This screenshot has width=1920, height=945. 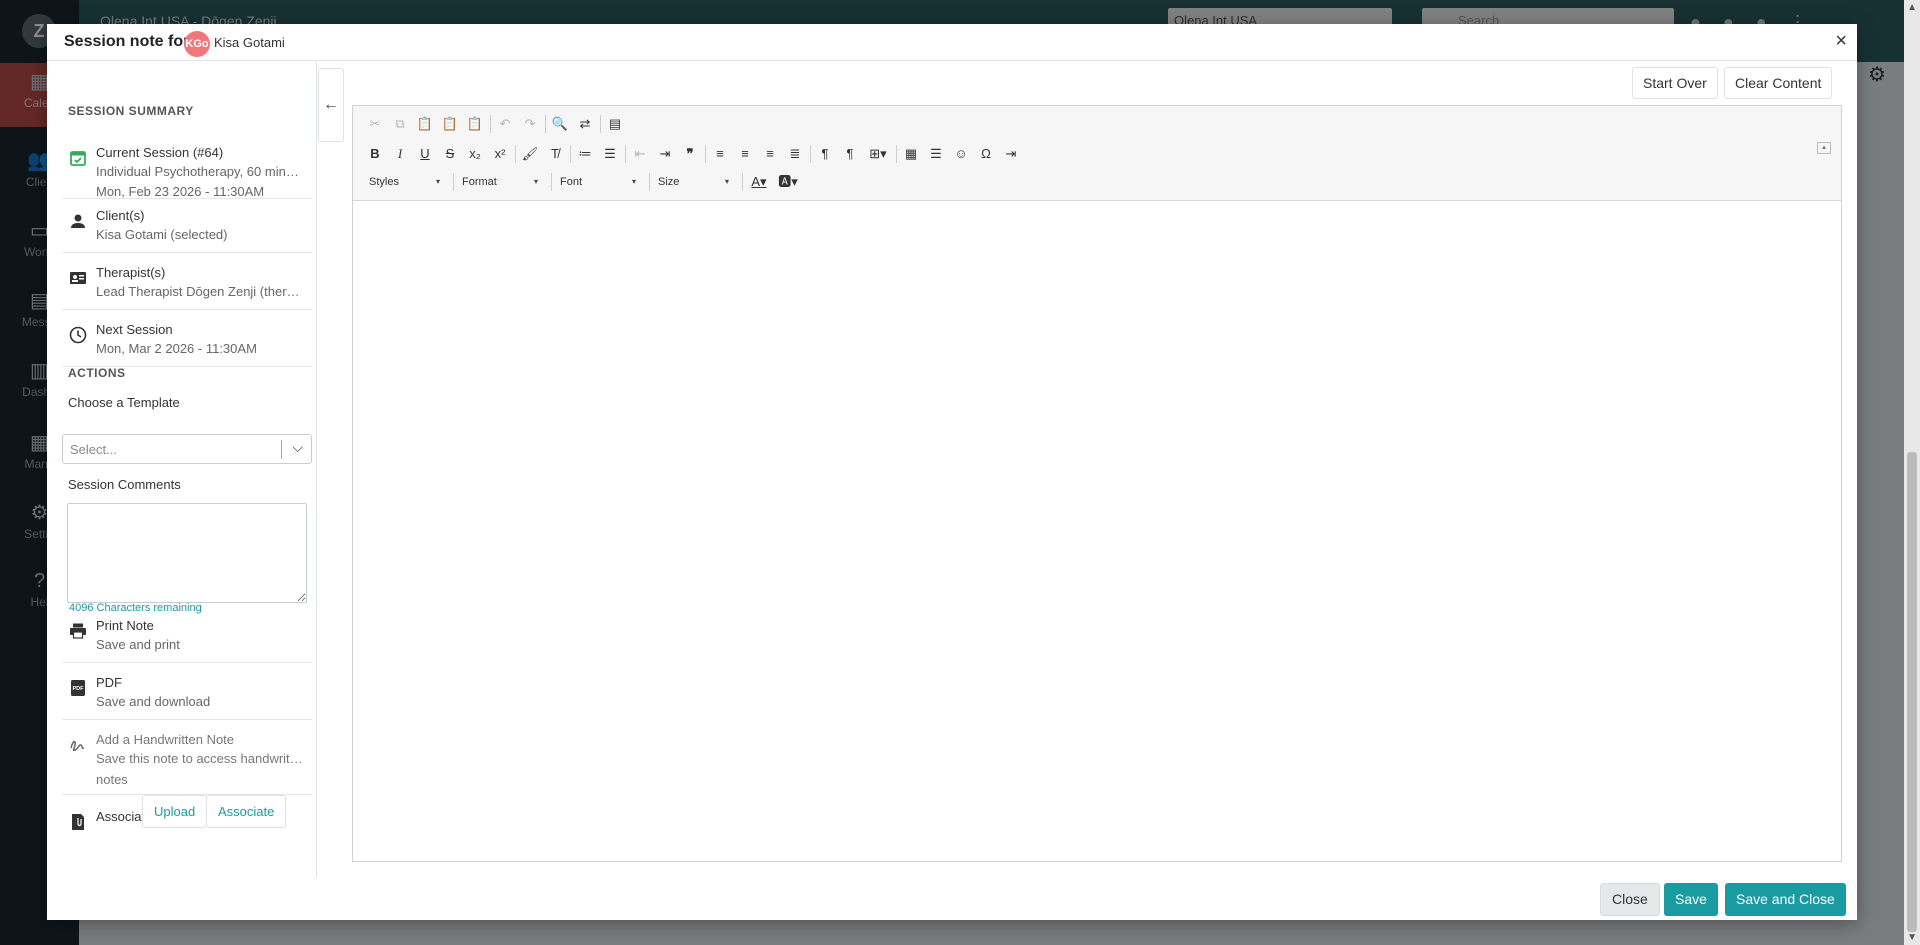 What do you see at coordinates (720, 154) in the screenshot?
I see `align-left-icon: ≡` at bounding box center [720, 154].